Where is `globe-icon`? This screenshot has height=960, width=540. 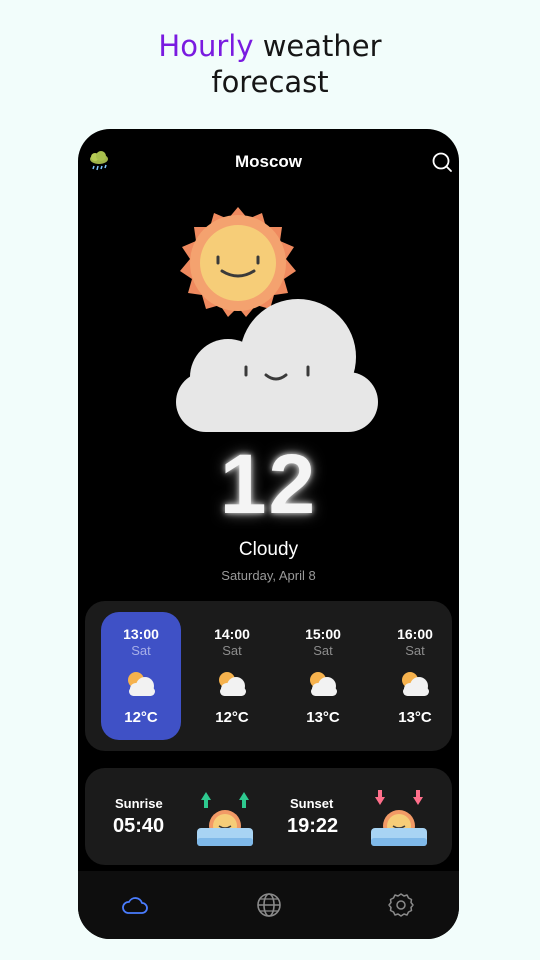
globe-icon is located at coordinates (269, 905).